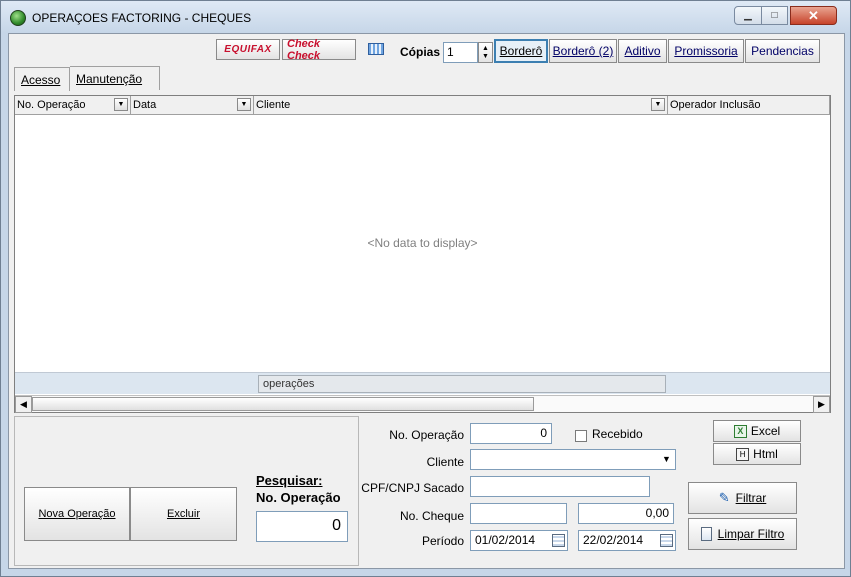 This screenshot has width=851, height=577. What do you see at coordinates (445, 462) in the screenshot?
I see `cliente-label: Cliente` at bounding box center [445, 462].